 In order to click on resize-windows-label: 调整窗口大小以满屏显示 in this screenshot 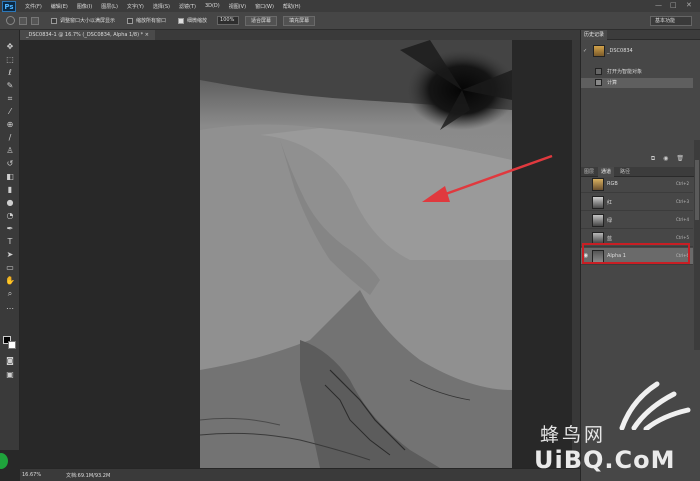, I will do `click(88, 21)`.